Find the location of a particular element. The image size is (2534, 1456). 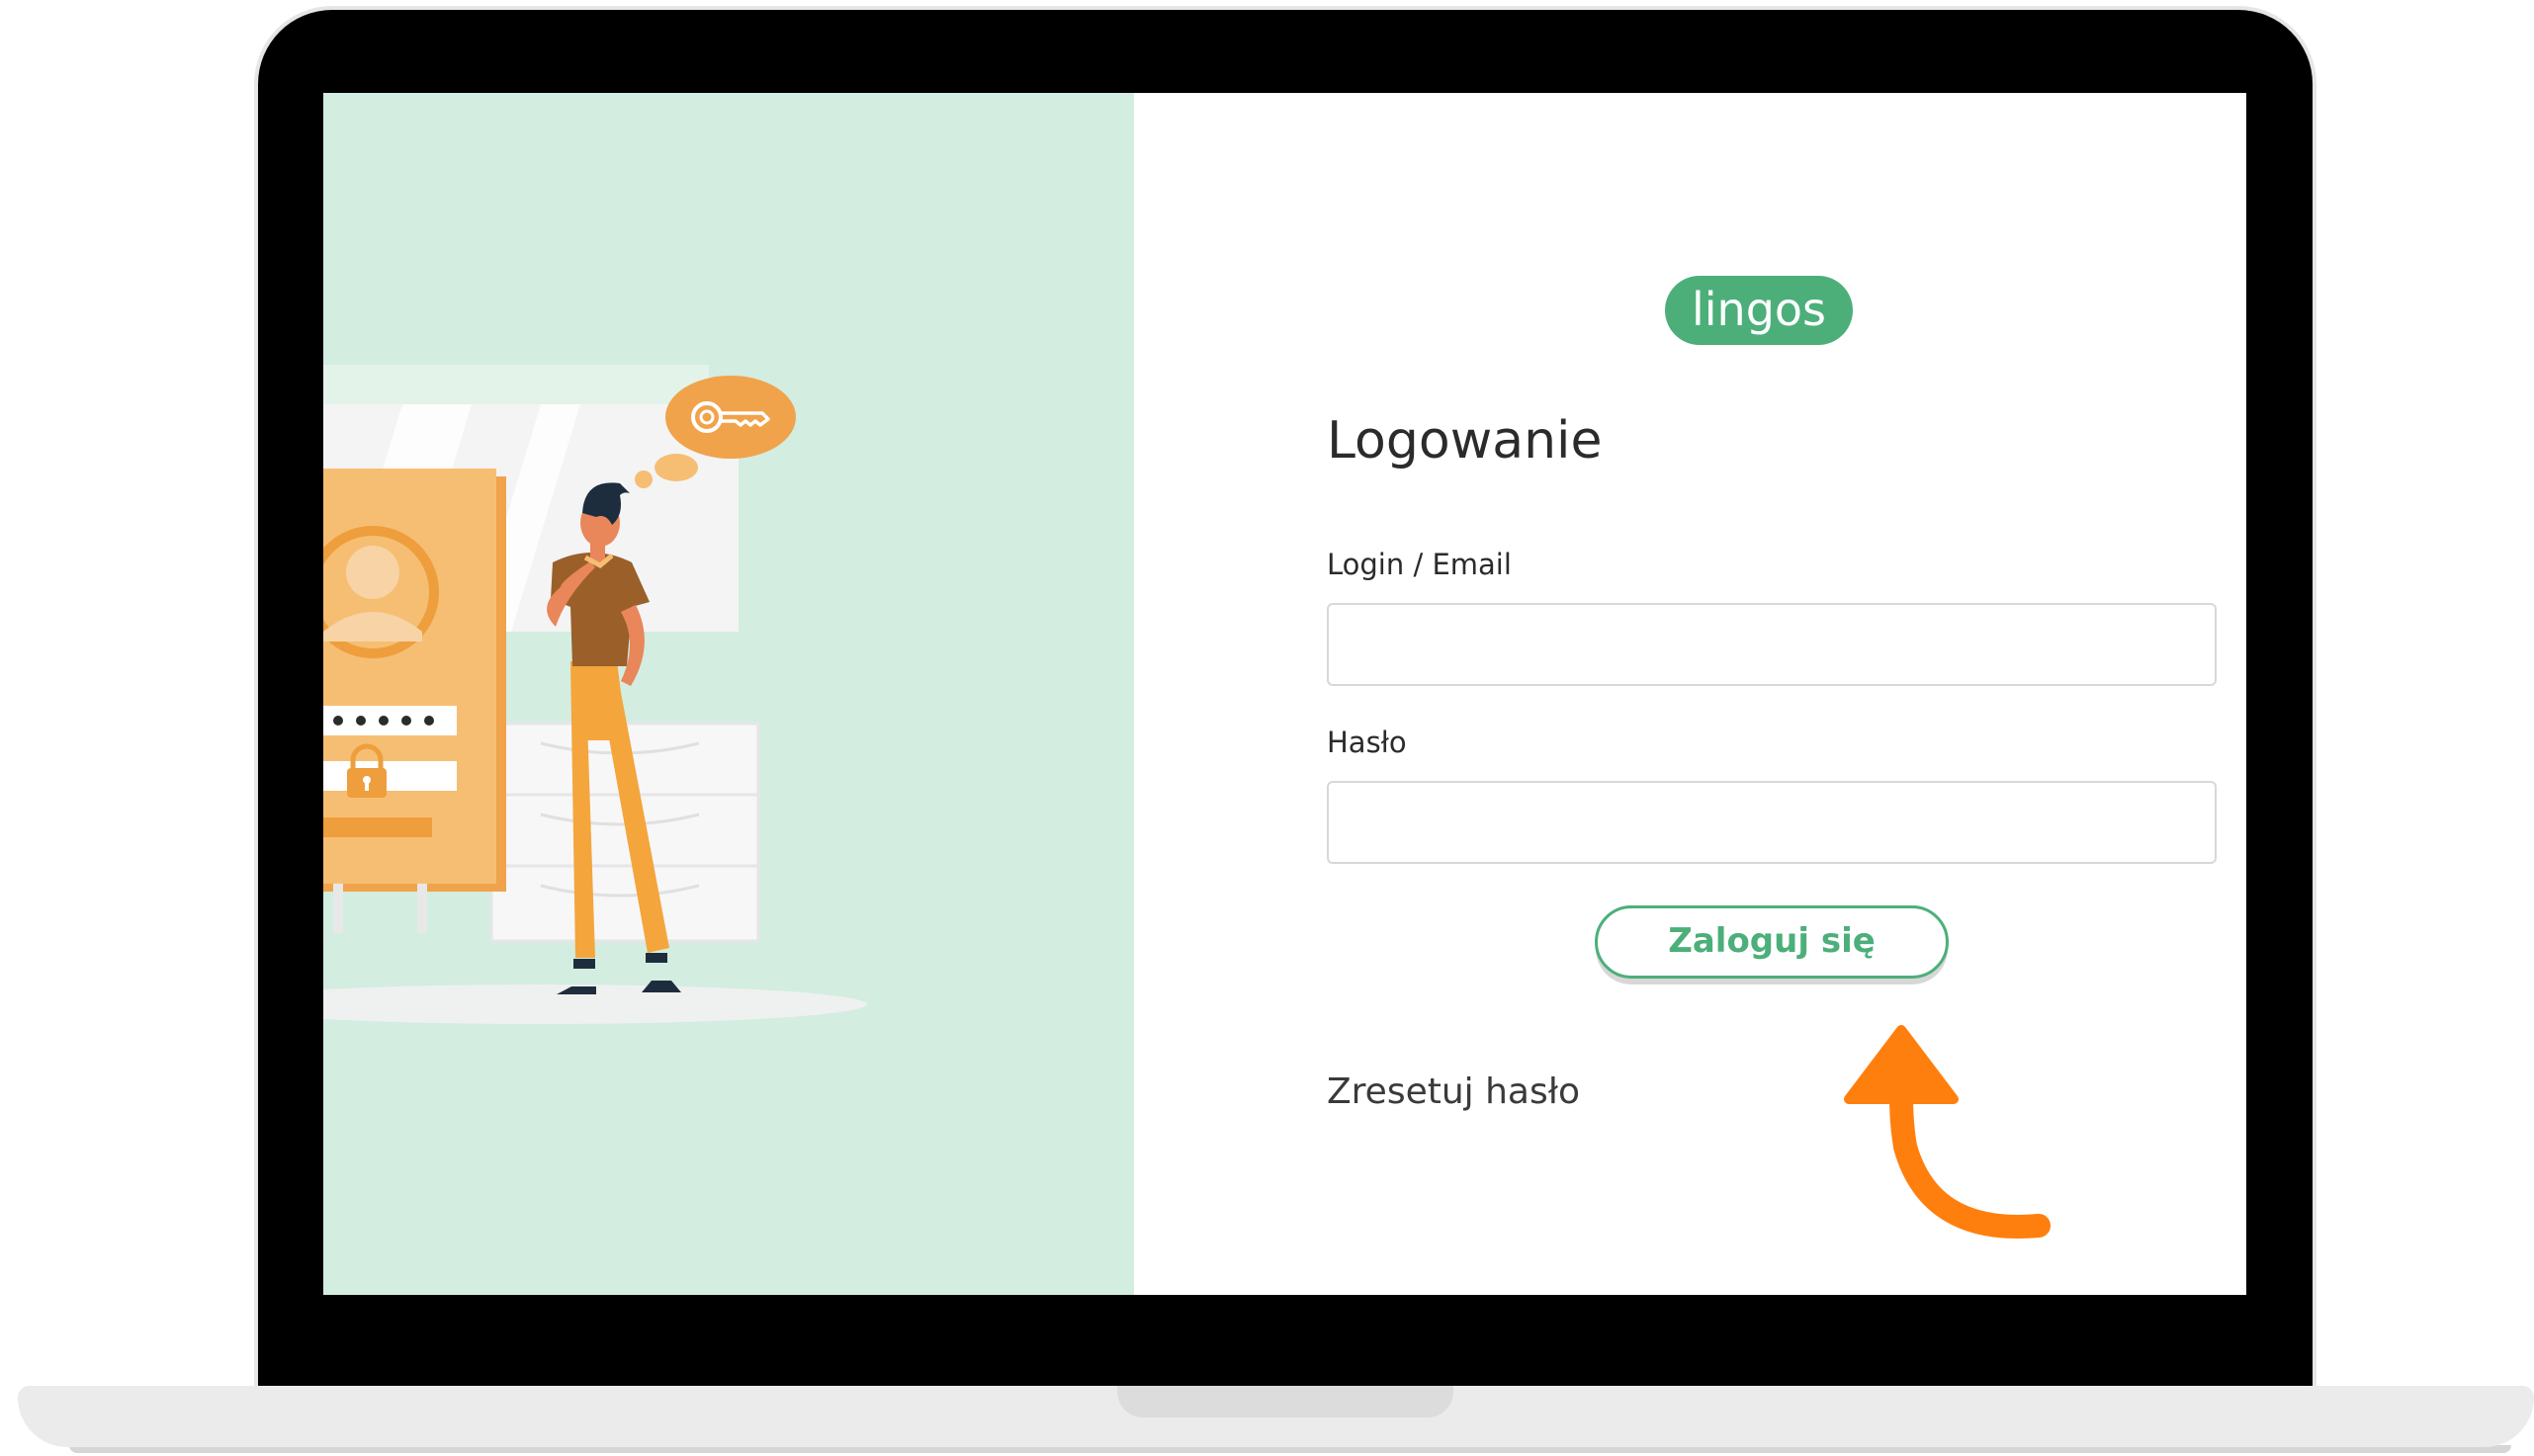

lock-field-graphic is located at coordinates (390, 776).